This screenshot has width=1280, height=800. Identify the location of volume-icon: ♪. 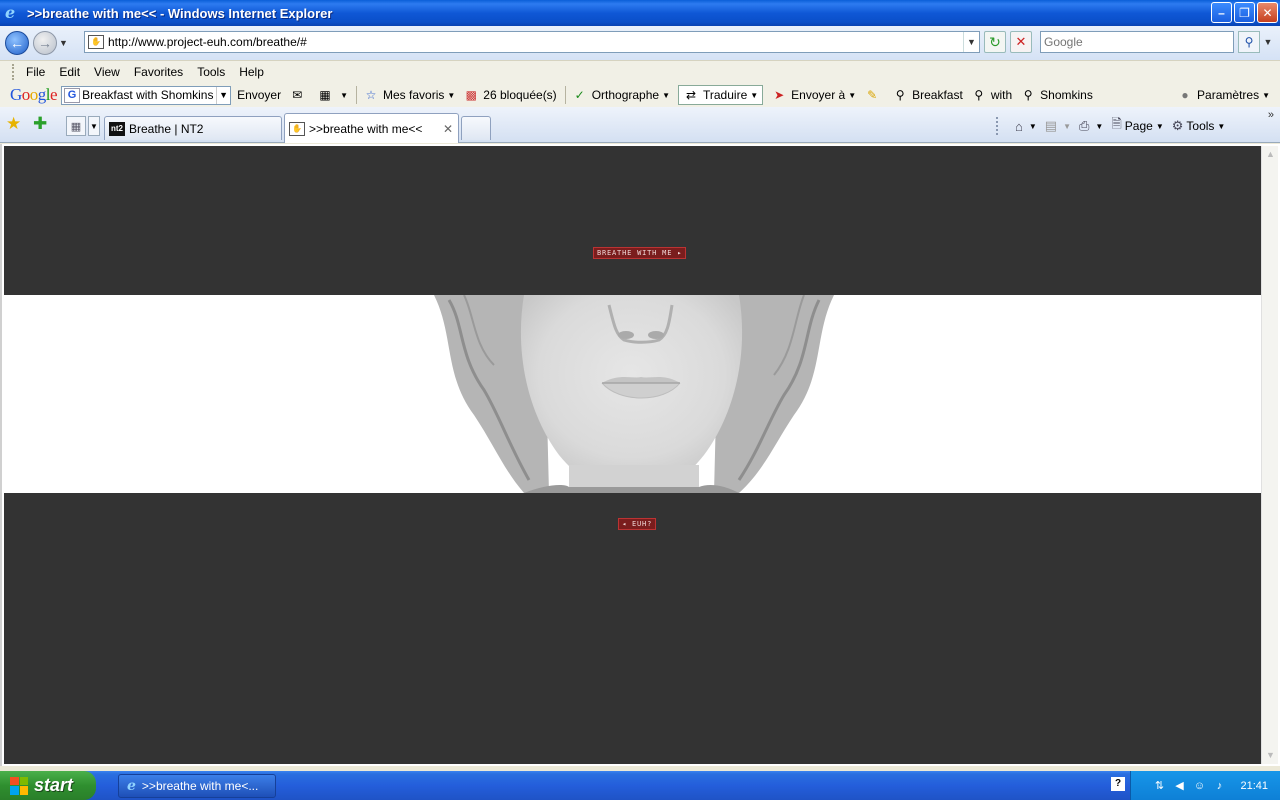
(1219, 786).